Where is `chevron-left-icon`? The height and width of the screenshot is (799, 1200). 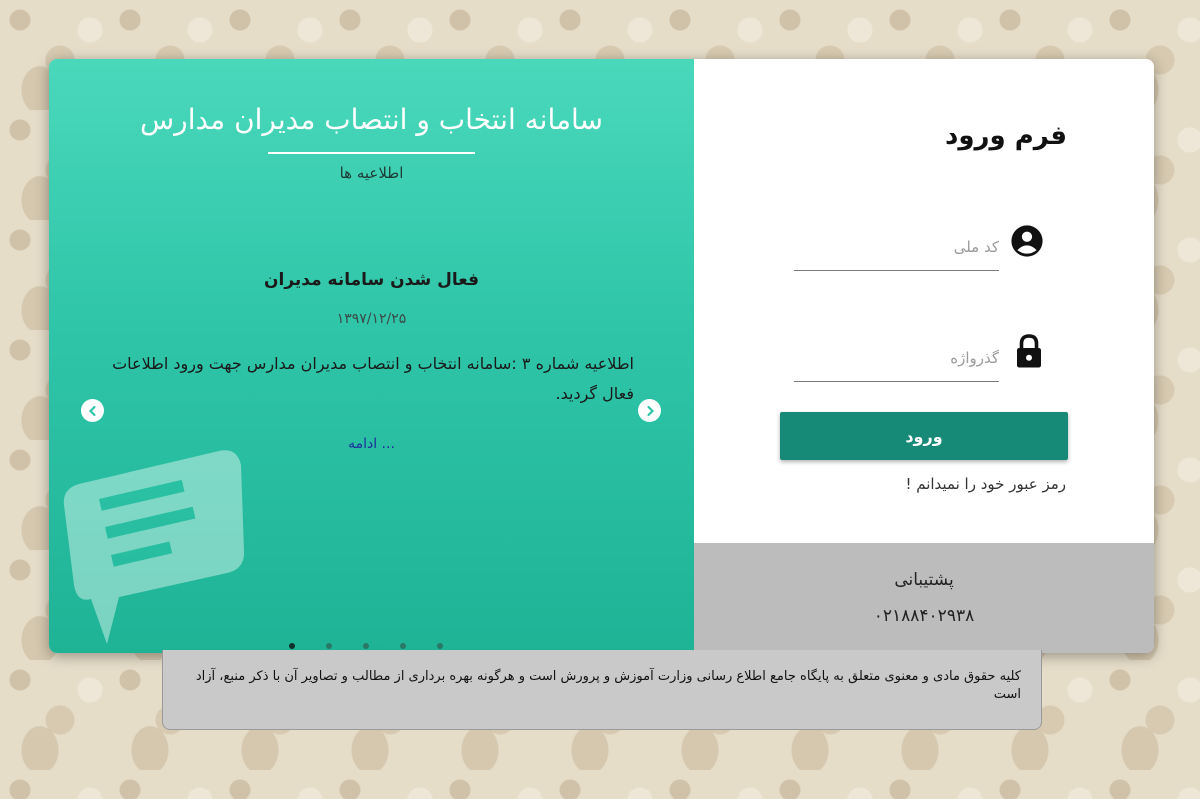
chevron-left-icon is located at coordinates (92, 410).